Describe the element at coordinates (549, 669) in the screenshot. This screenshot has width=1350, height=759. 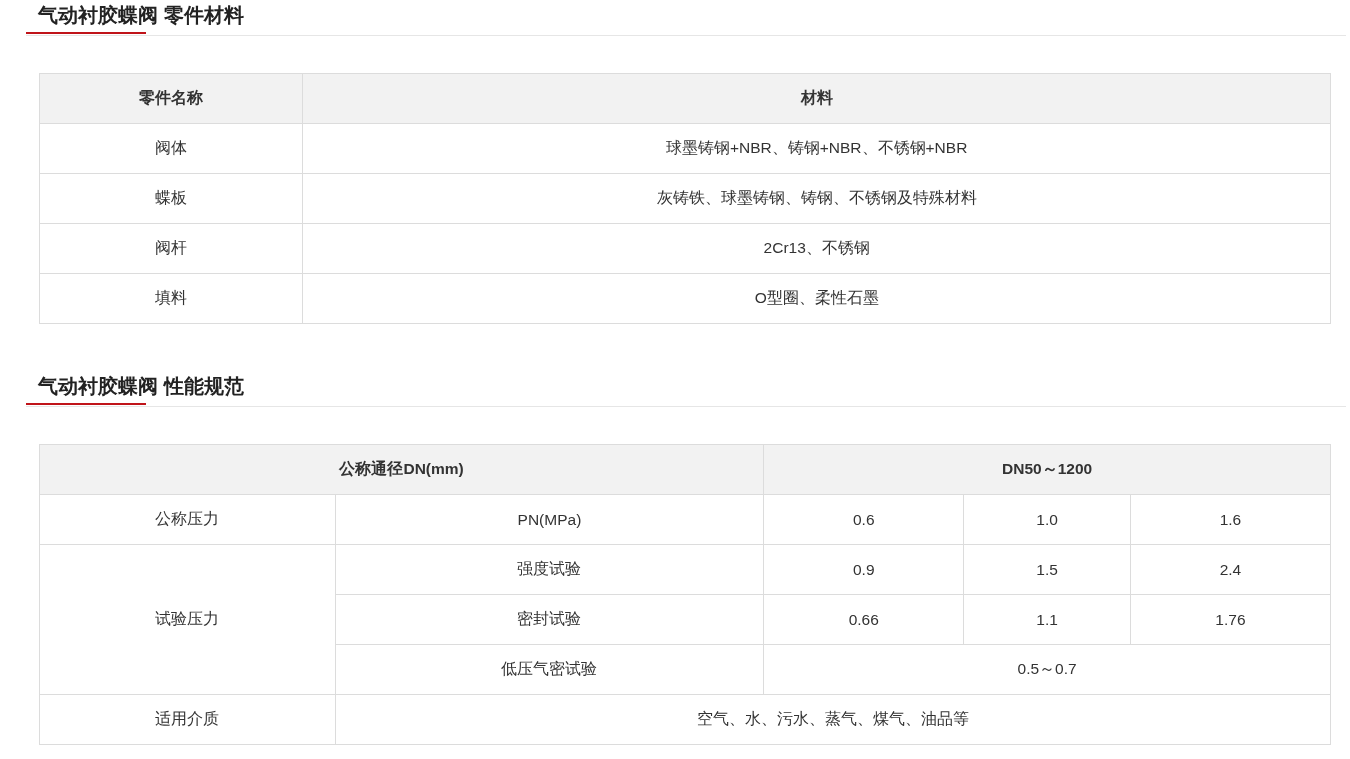
I see `table-cell: 低压气密试验` at that location.